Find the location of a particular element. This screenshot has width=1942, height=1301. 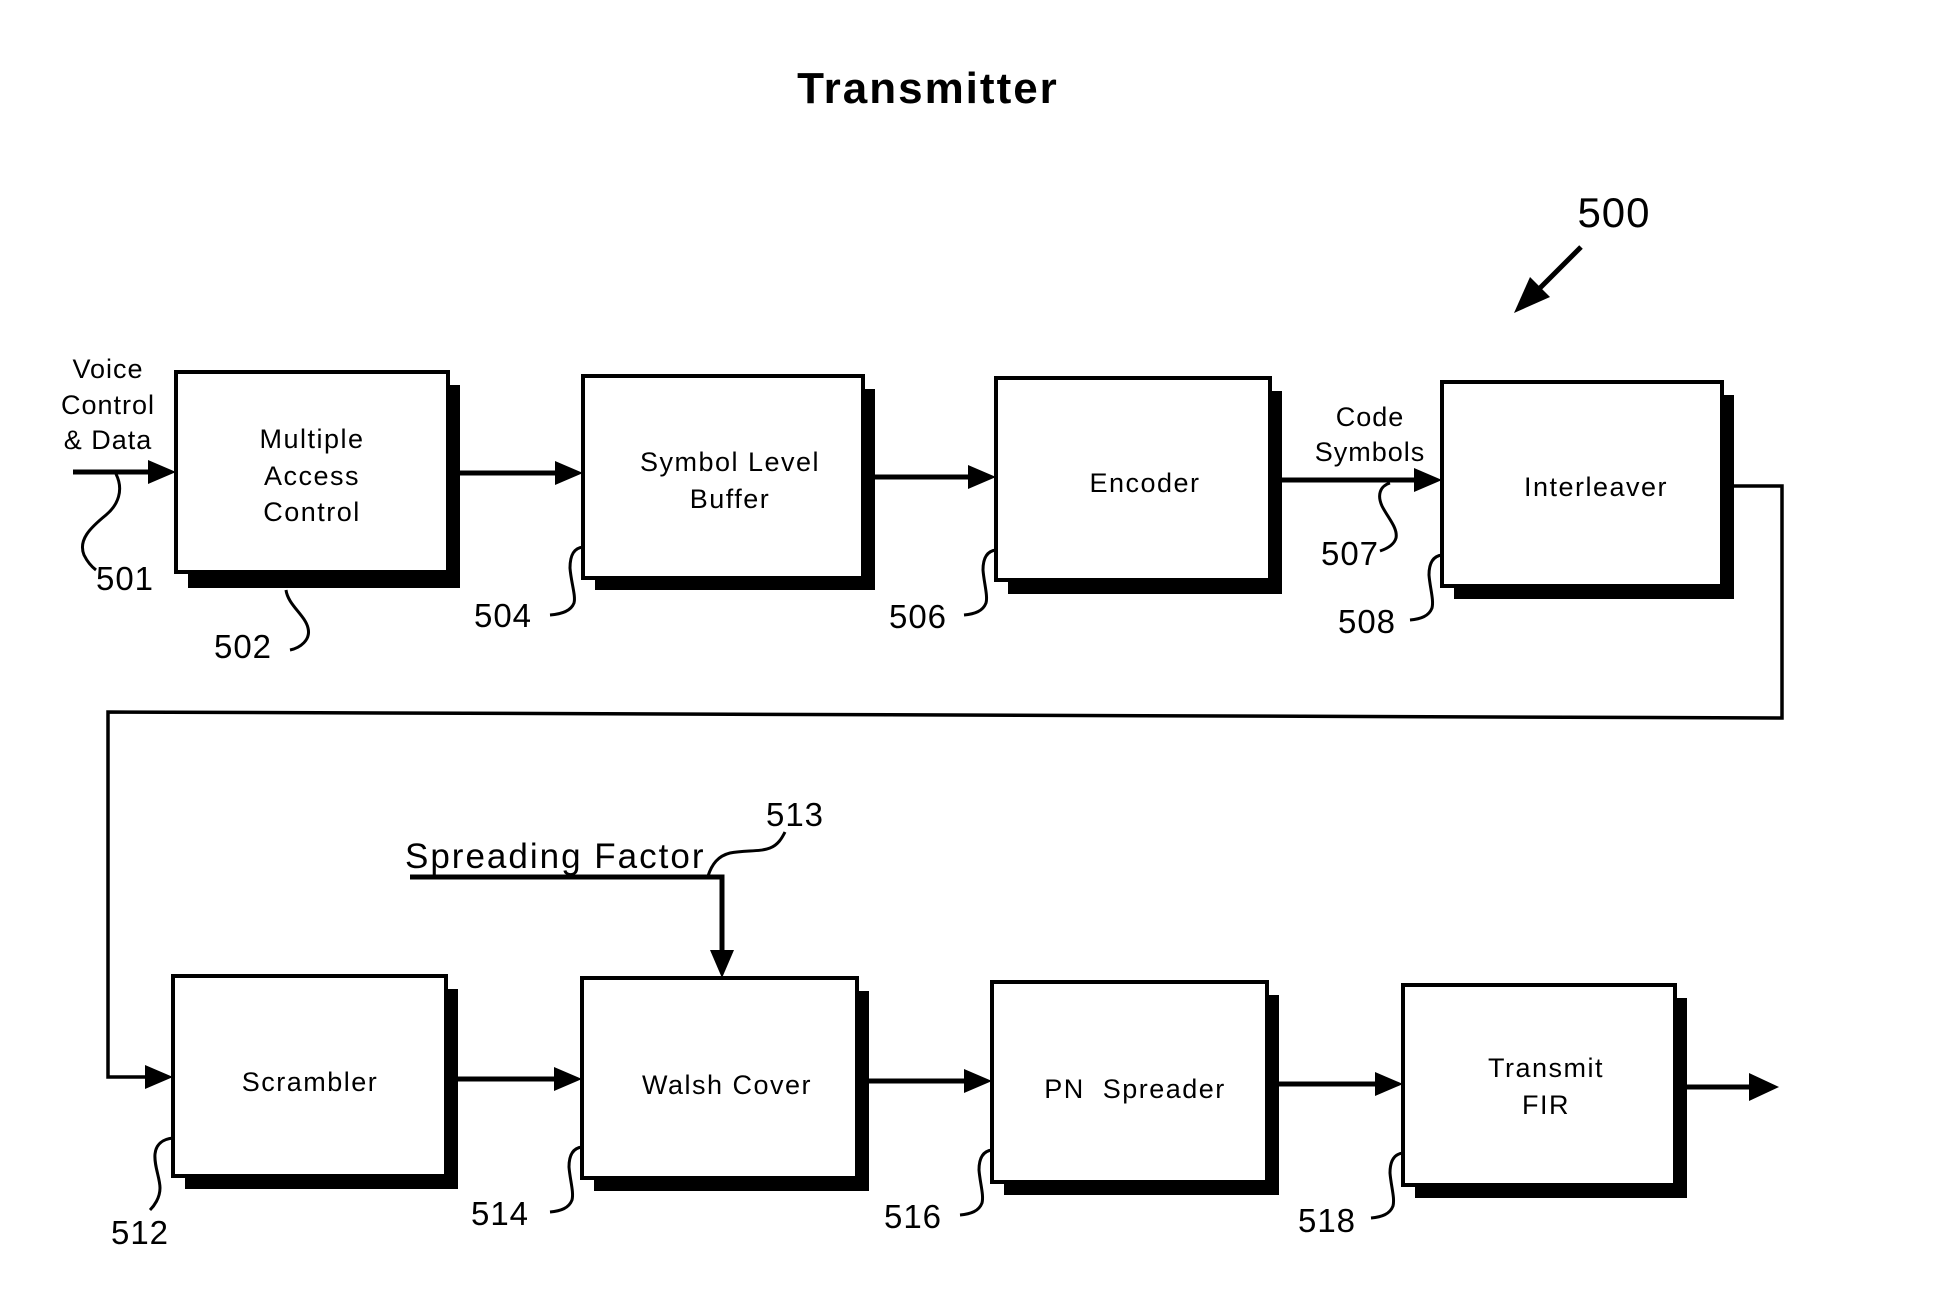

block-walsh-cover: Walsh Cover is located at coordinates (724, 1083).